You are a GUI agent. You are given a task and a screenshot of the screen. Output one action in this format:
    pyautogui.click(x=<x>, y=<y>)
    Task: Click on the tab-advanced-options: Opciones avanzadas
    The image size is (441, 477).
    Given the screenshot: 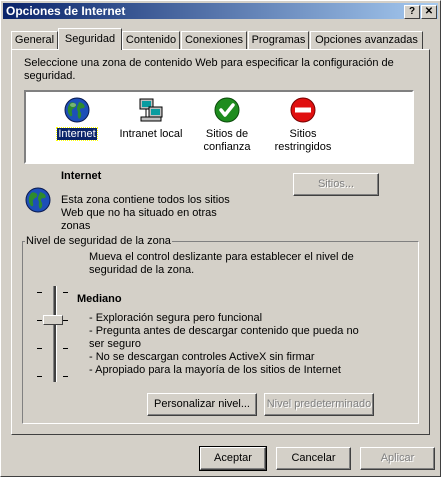 What is the action you would take?
    pyautogui.click(x=366, y=40)
    